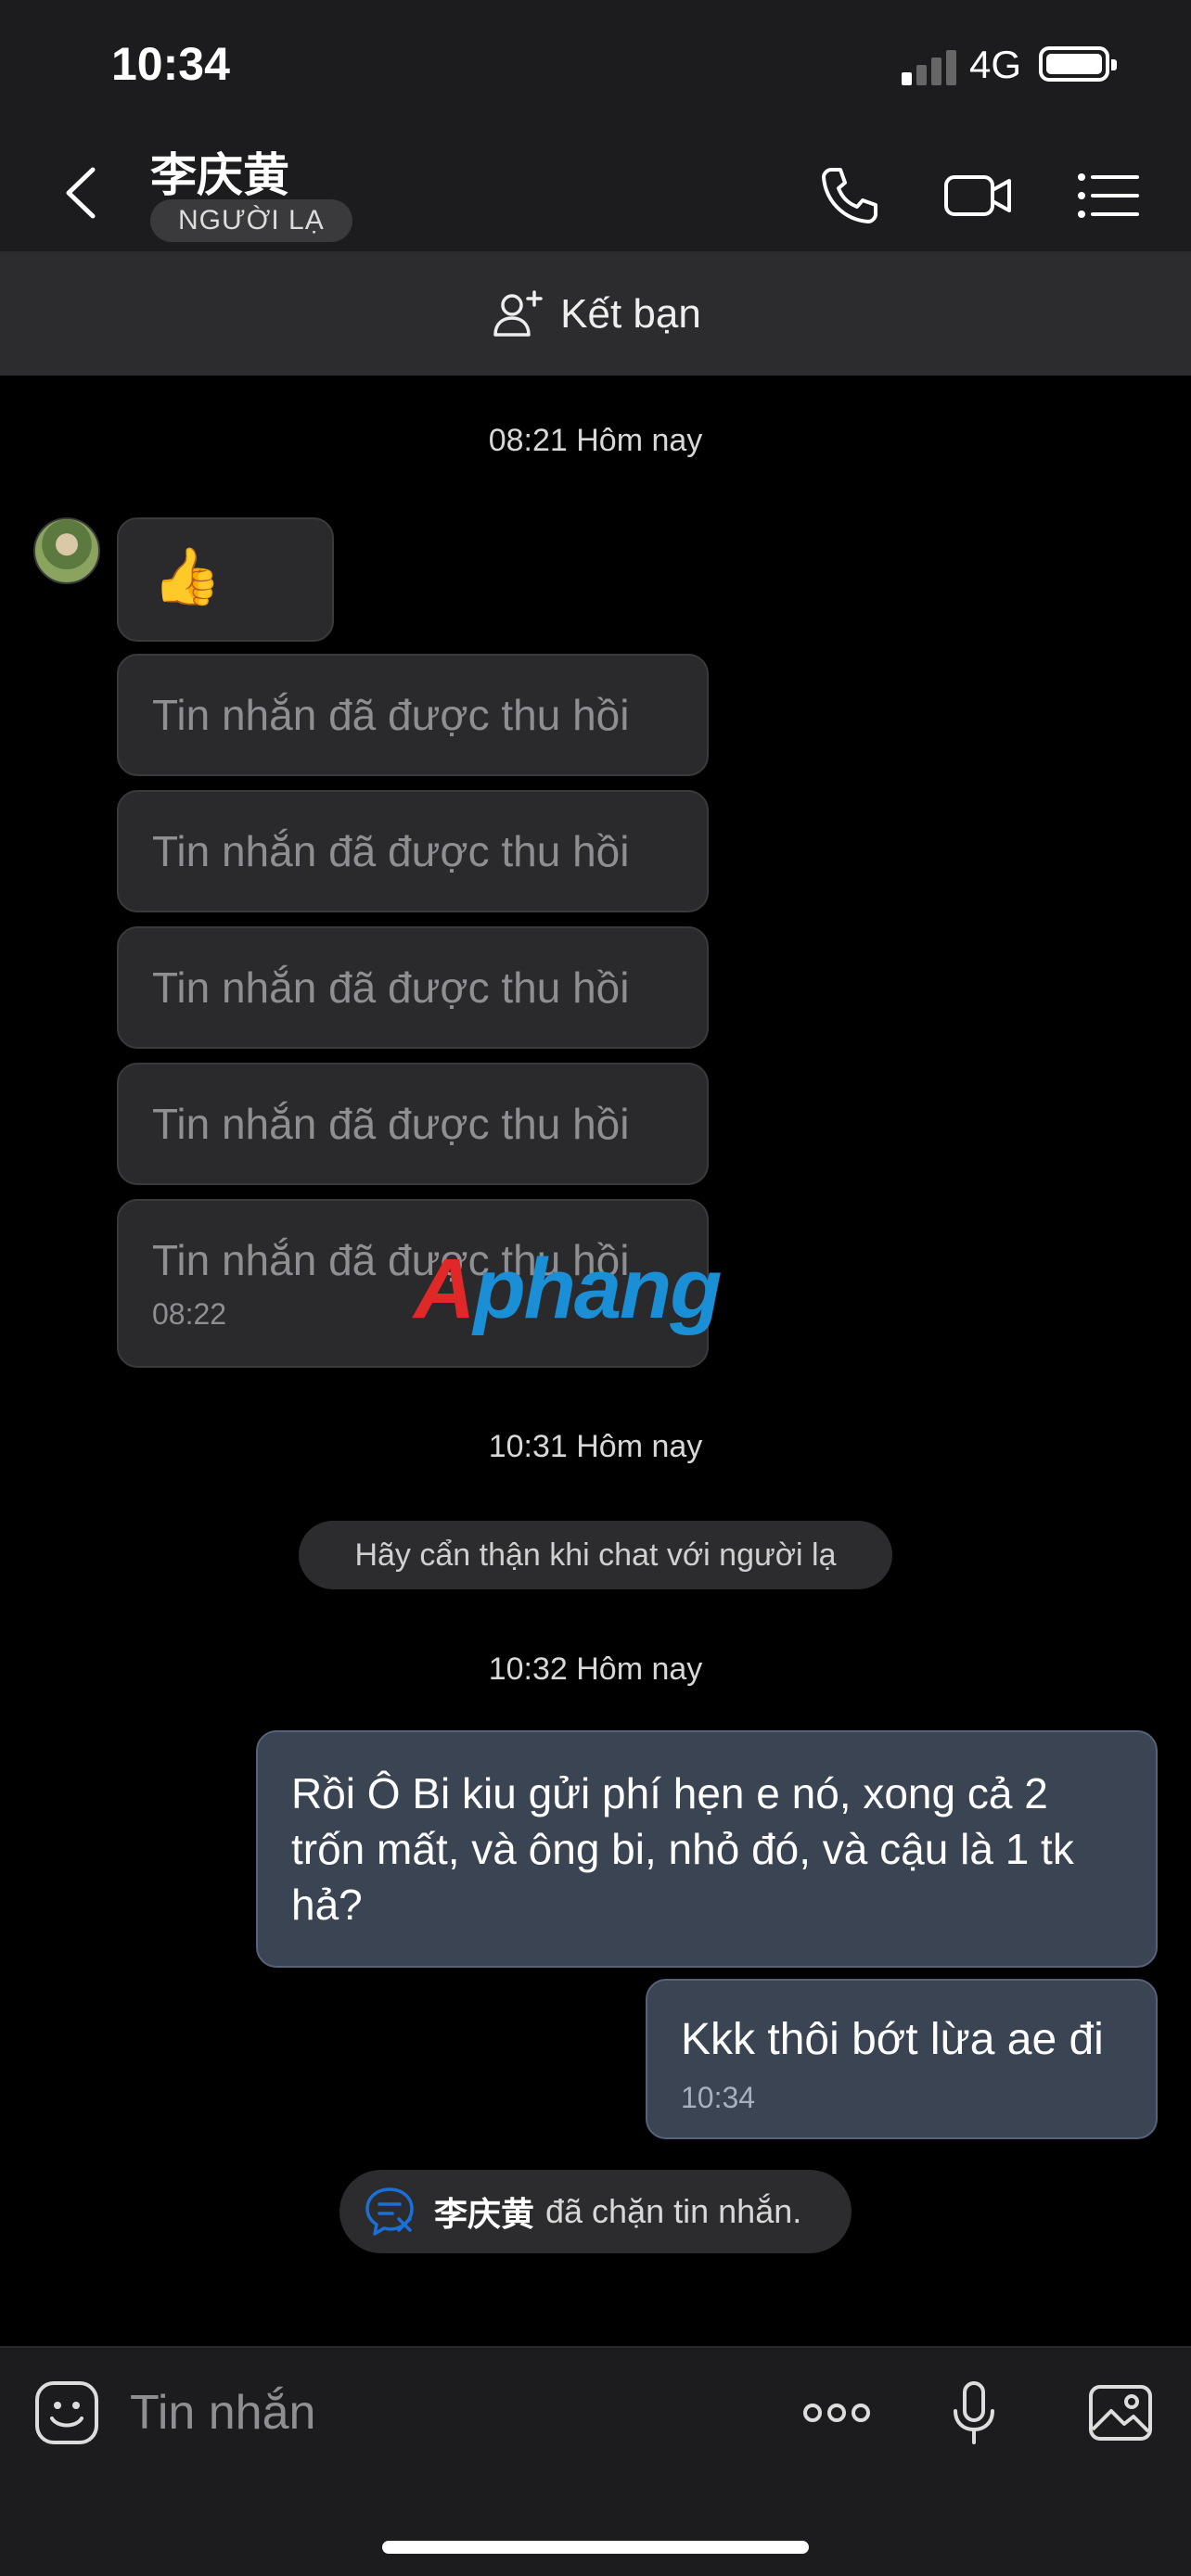 This screenshot has height=2576, width=1191. I want to click on sticker-icon, so click(67, 2413).